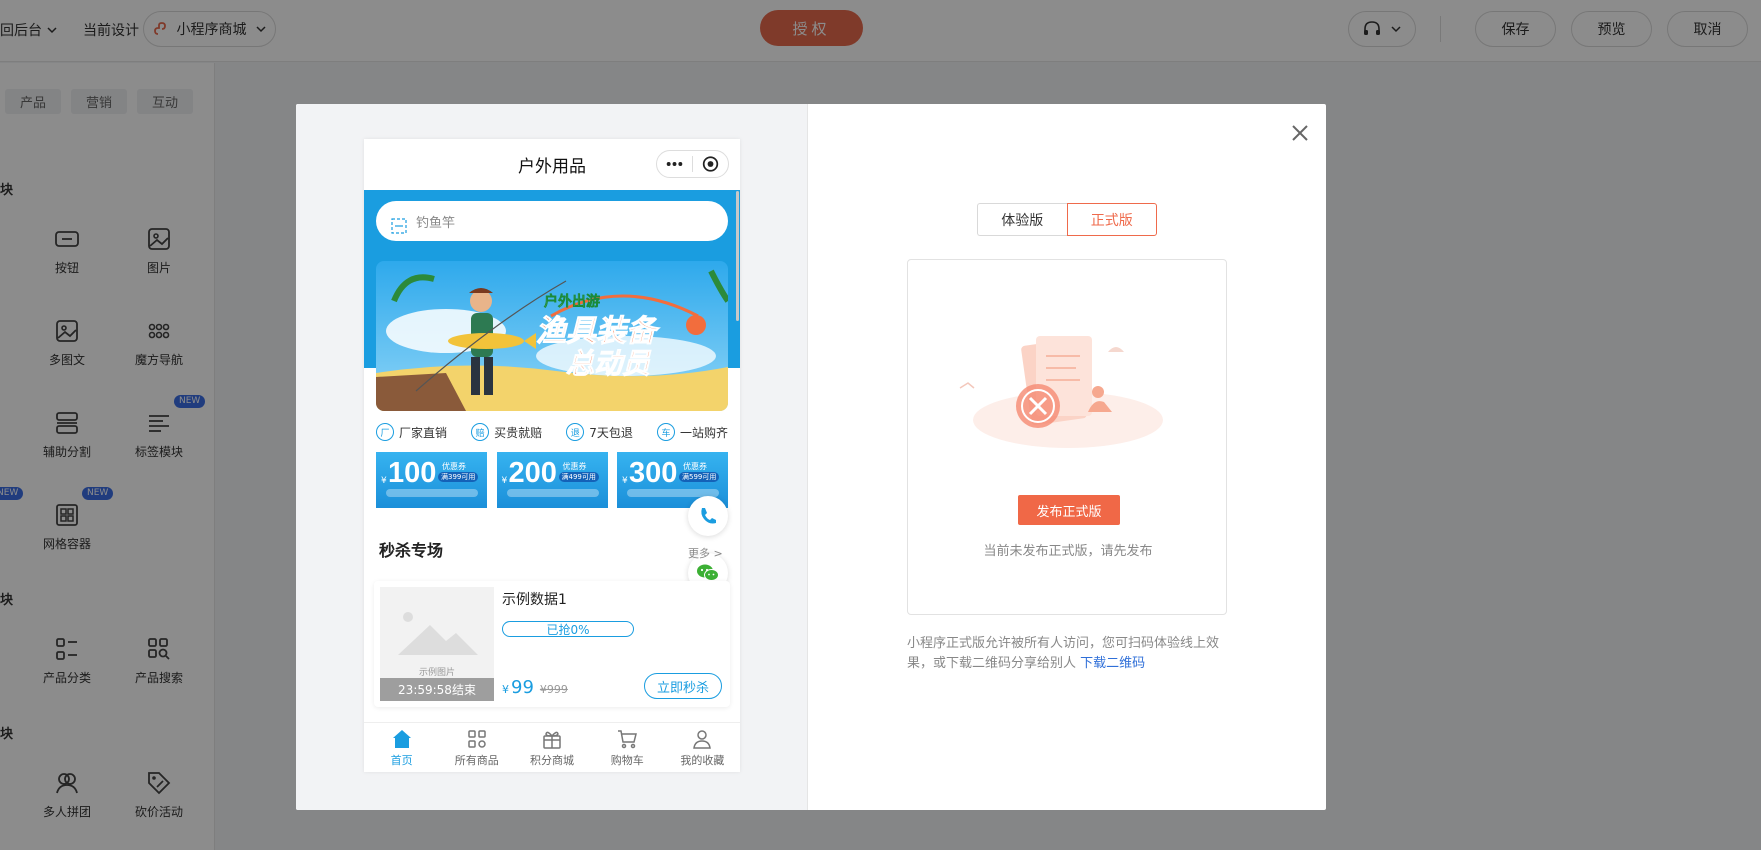 This screenshot has height=850, width=1761. Describe the element at coordinates (575, 432) in the screenshot. I see `return-icon: 退` at that location.